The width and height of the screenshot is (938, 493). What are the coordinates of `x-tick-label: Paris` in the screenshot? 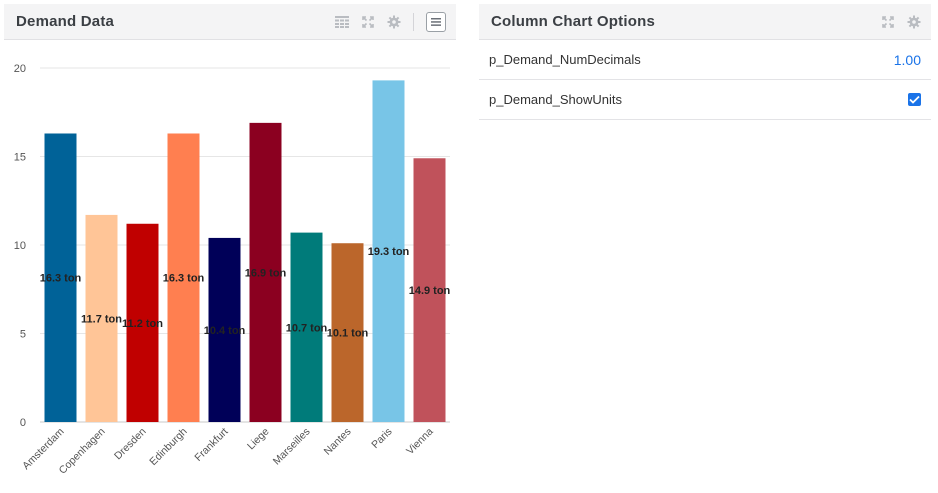 It's located at (381, 438).